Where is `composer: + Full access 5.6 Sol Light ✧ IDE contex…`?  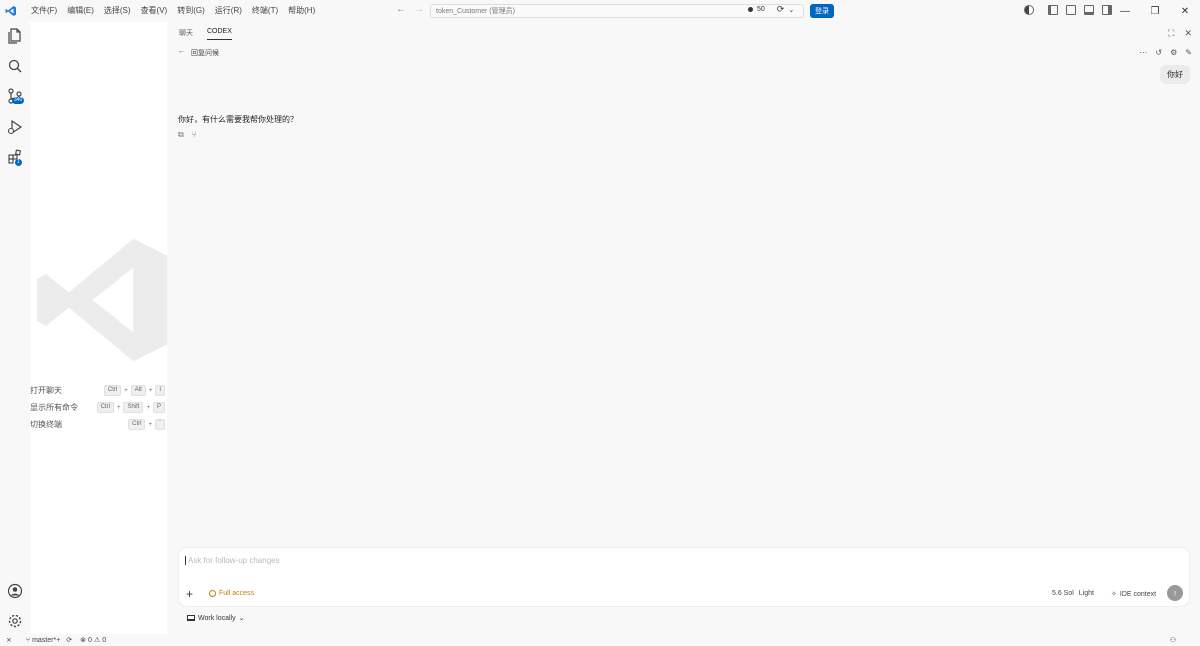
composer: + Full access 5.6 Sol Light ✧ IDE contex… is located at coordinates (684, 577).